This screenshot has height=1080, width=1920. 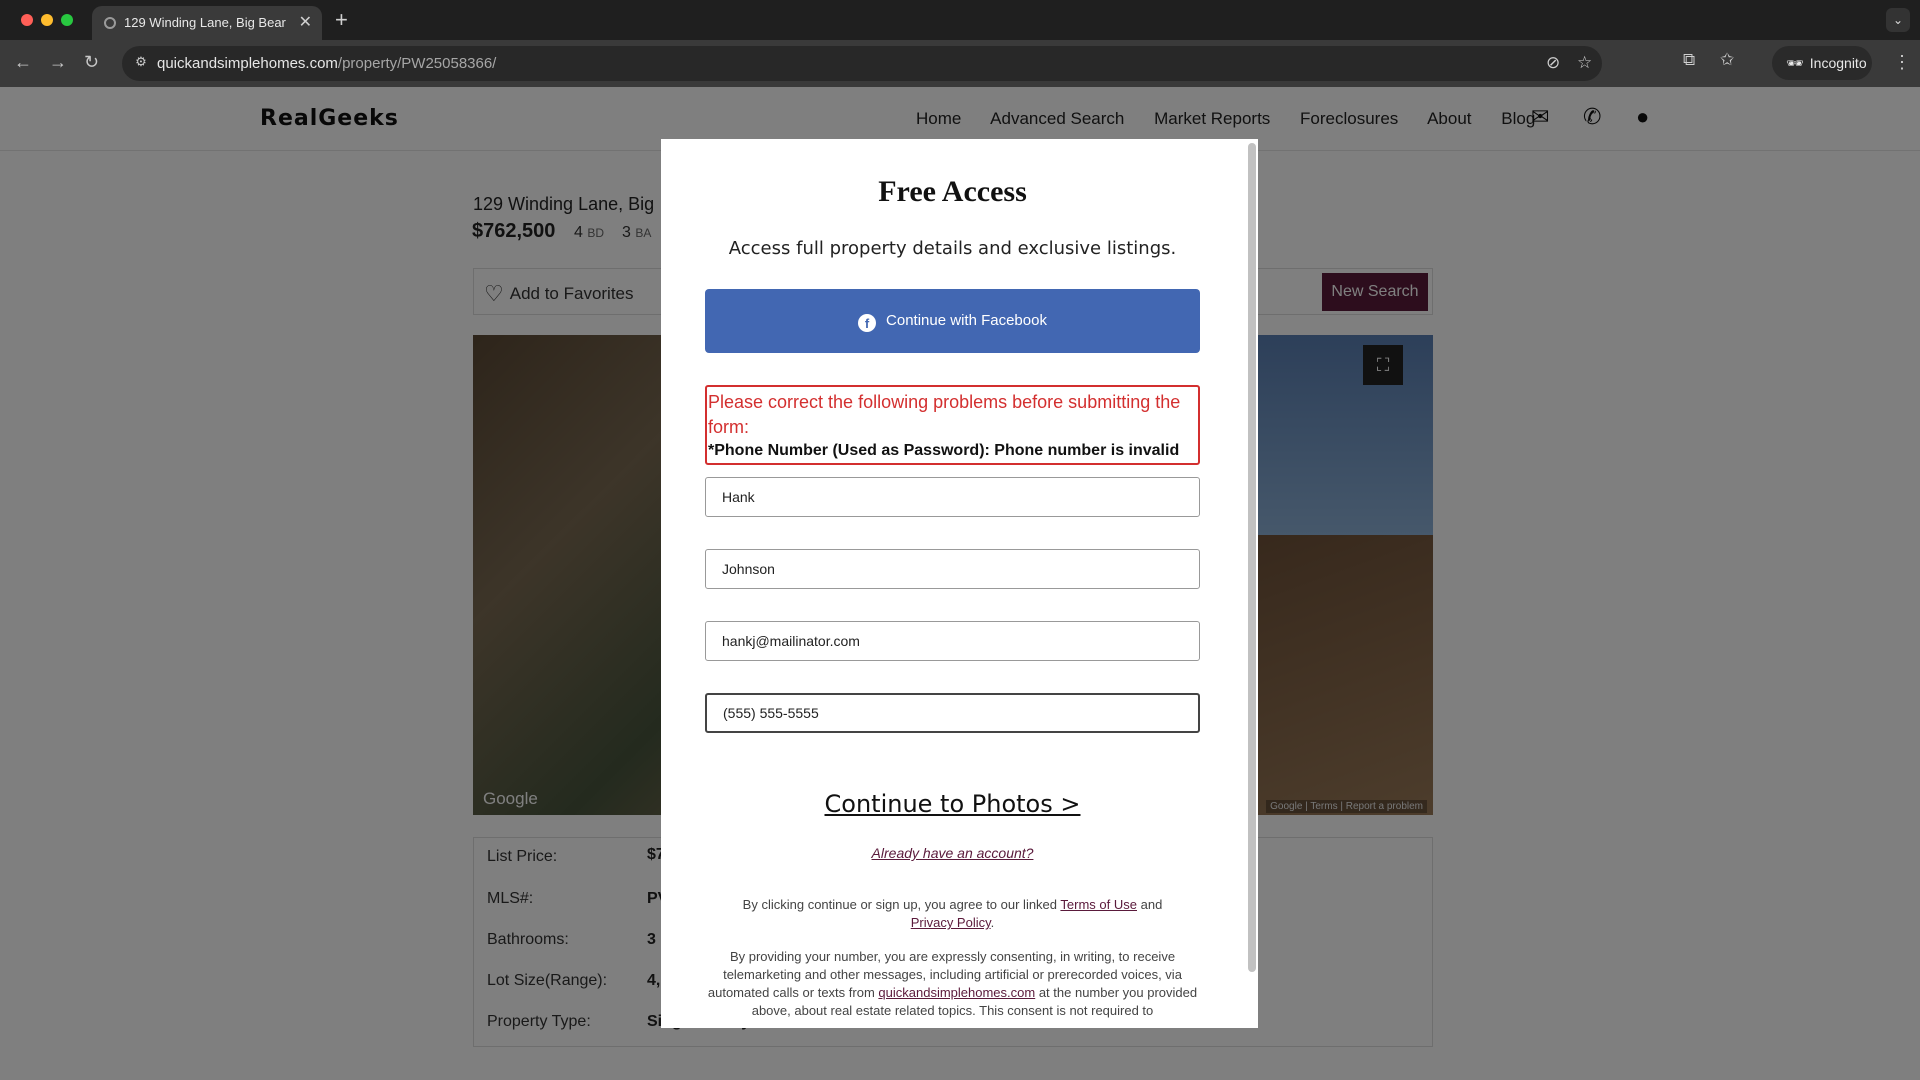 I want to click on facebook-icon: f, so click(x=867, y=323).